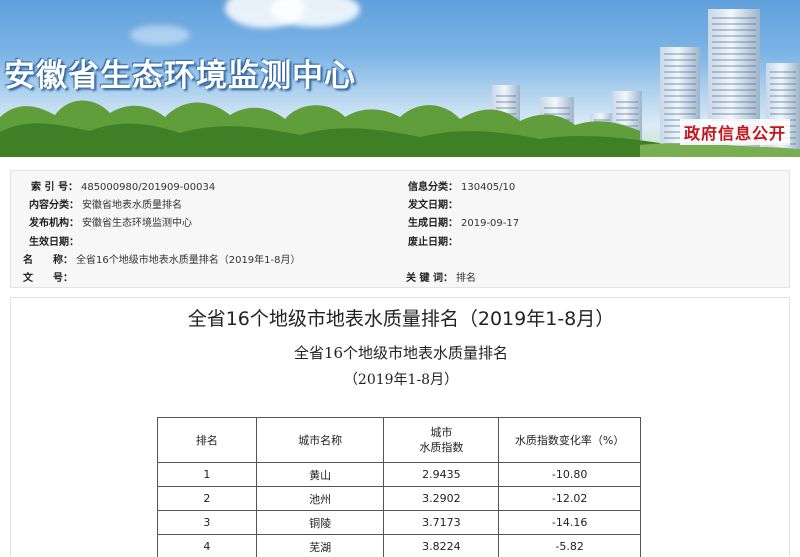 This screenshot has width=800, height=557. I want to click on cell-city: 黄山, so click(320, 474).